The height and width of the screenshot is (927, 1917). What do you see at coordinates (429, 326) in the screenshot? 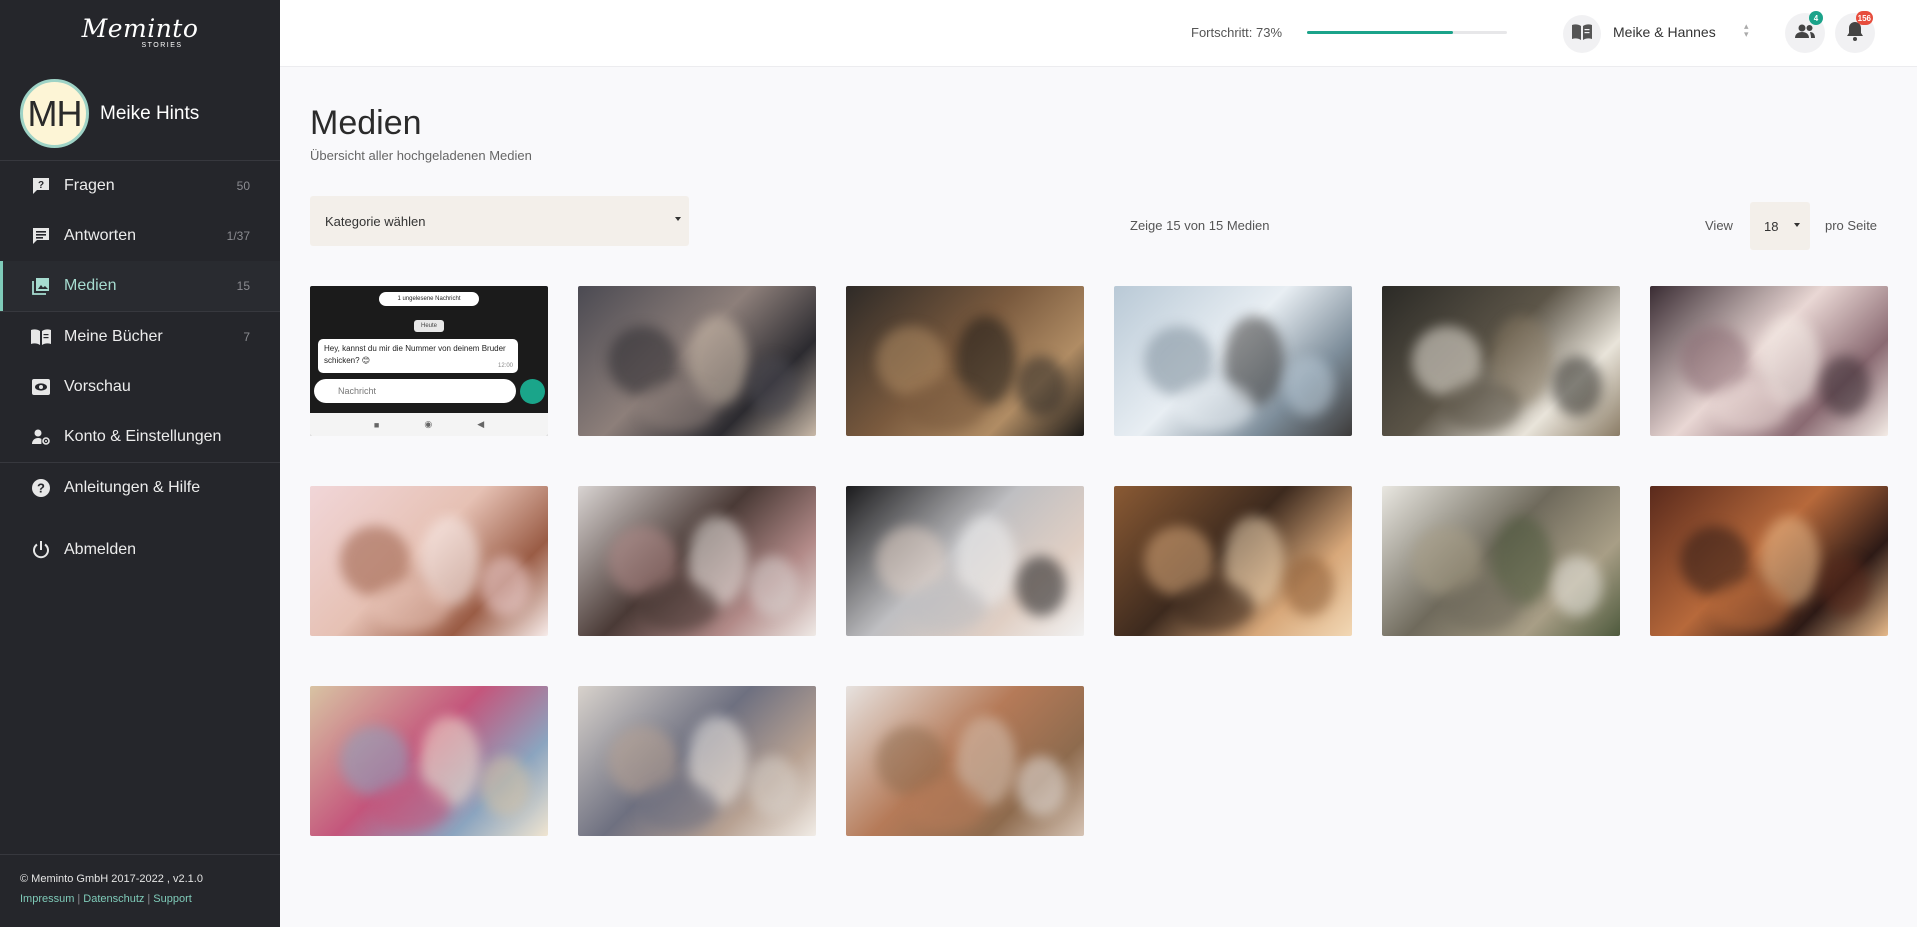
I see `date-chip: Heute` at bounding box center [429, 326].